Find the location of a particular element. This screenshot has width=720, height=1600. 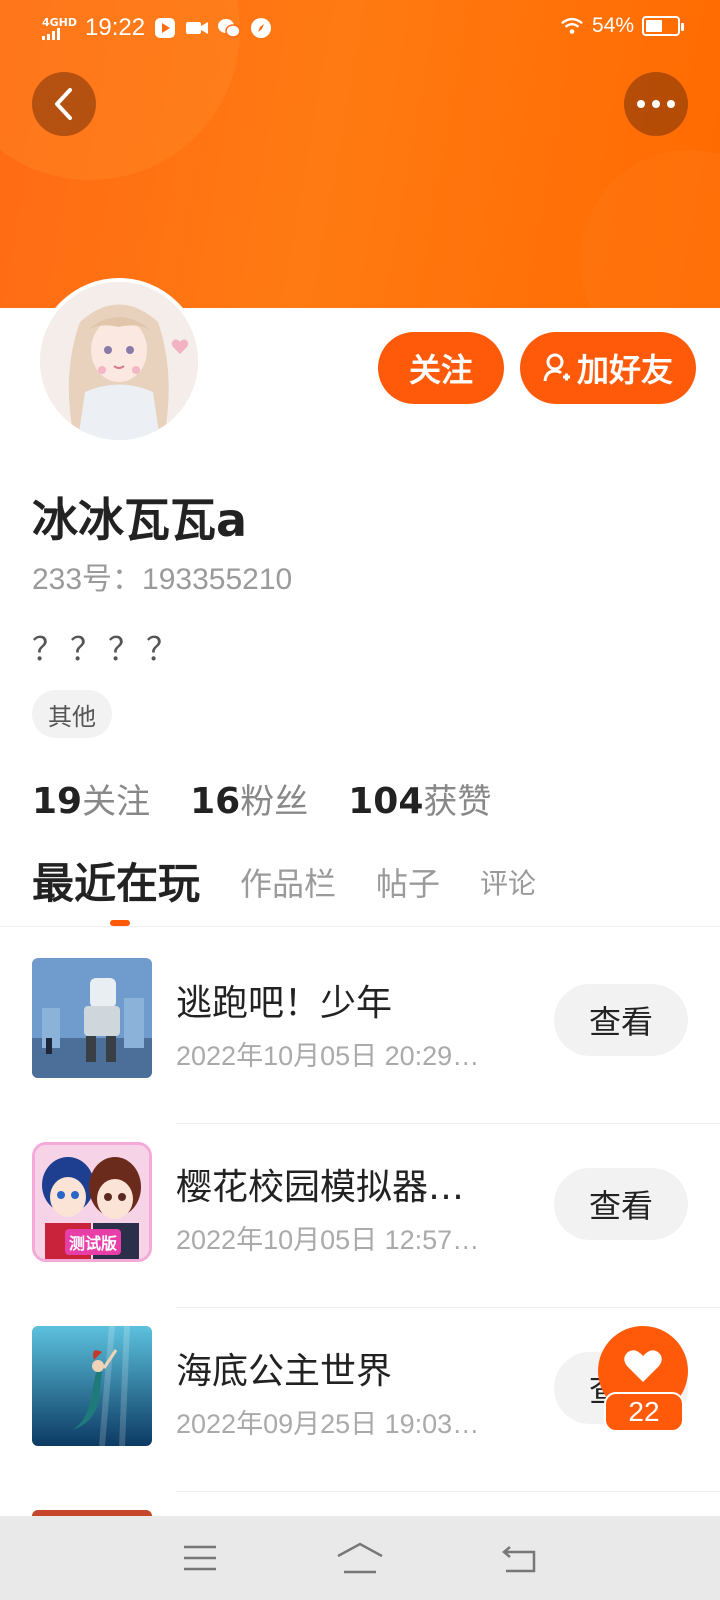

status-bar: 4GHD 19:22 54% is located at coordinates (360, 28).